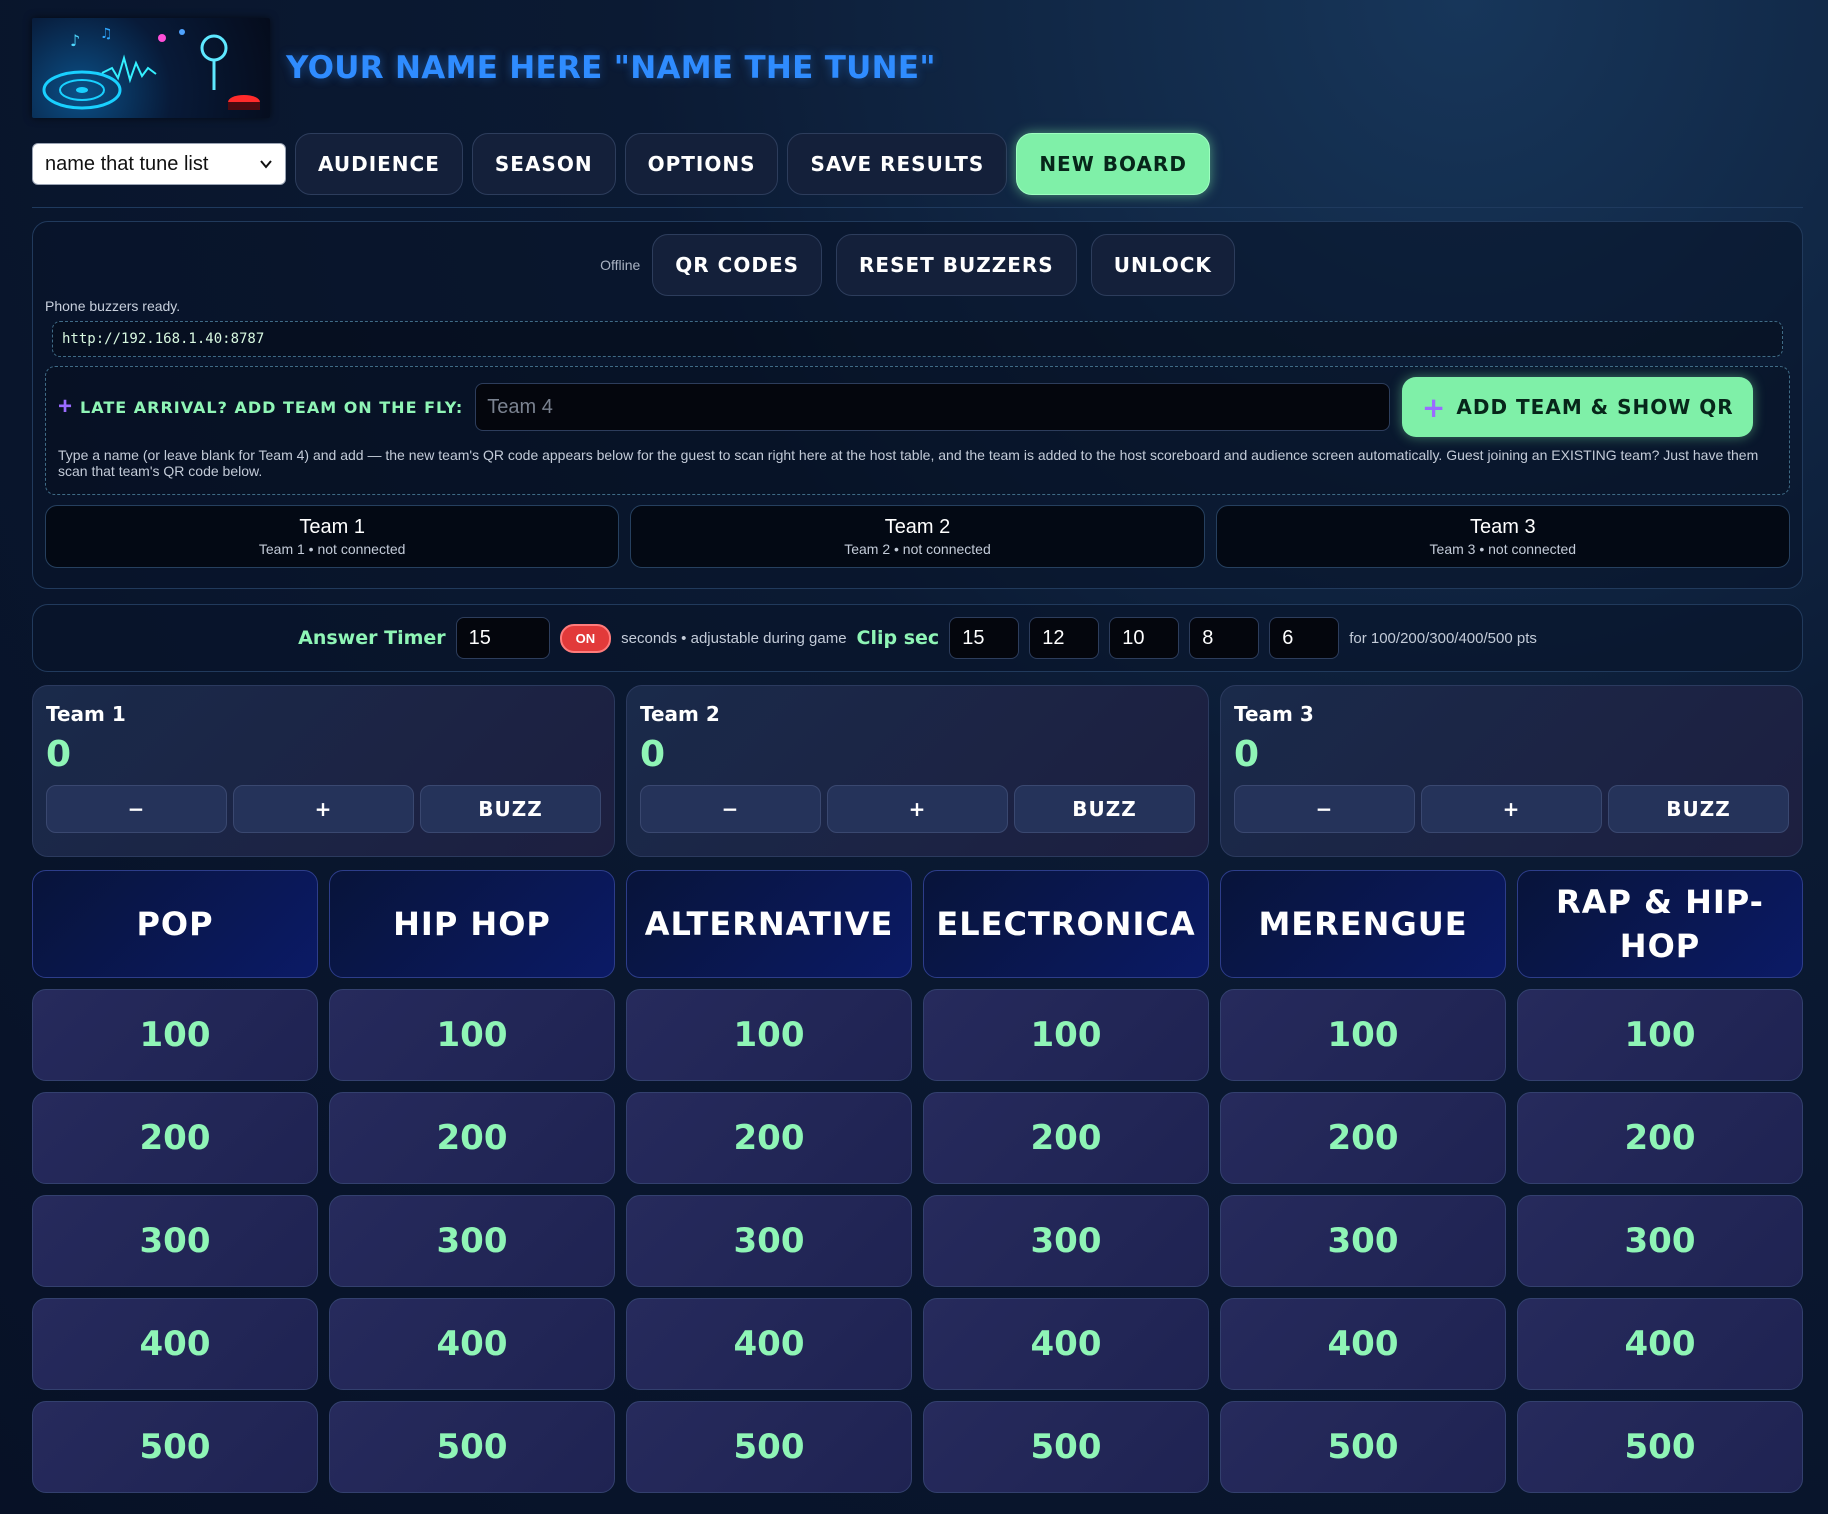 The width and height of the screenshot is (1828, 1514). I want to click on team-status-card: Team 2 Team 2 • not connected, so click(917, 536).